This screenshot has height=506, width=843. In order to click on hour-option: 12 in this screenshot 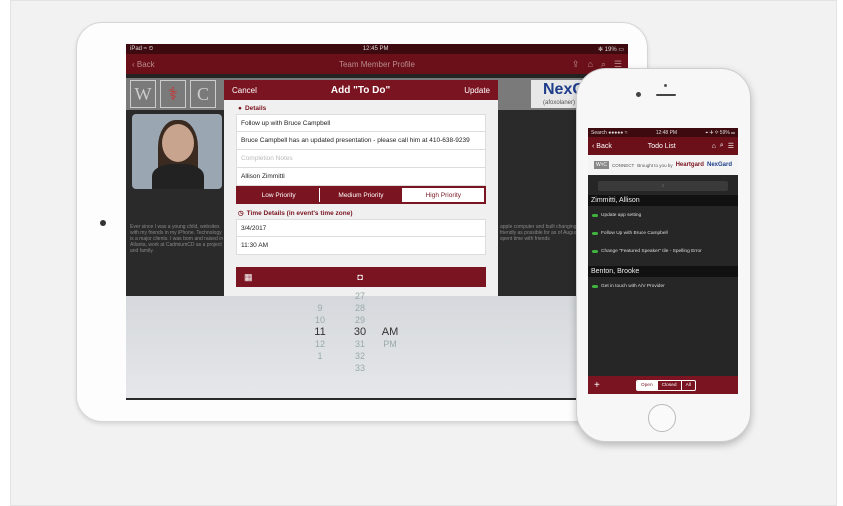, I will do `click(320, 344)`.